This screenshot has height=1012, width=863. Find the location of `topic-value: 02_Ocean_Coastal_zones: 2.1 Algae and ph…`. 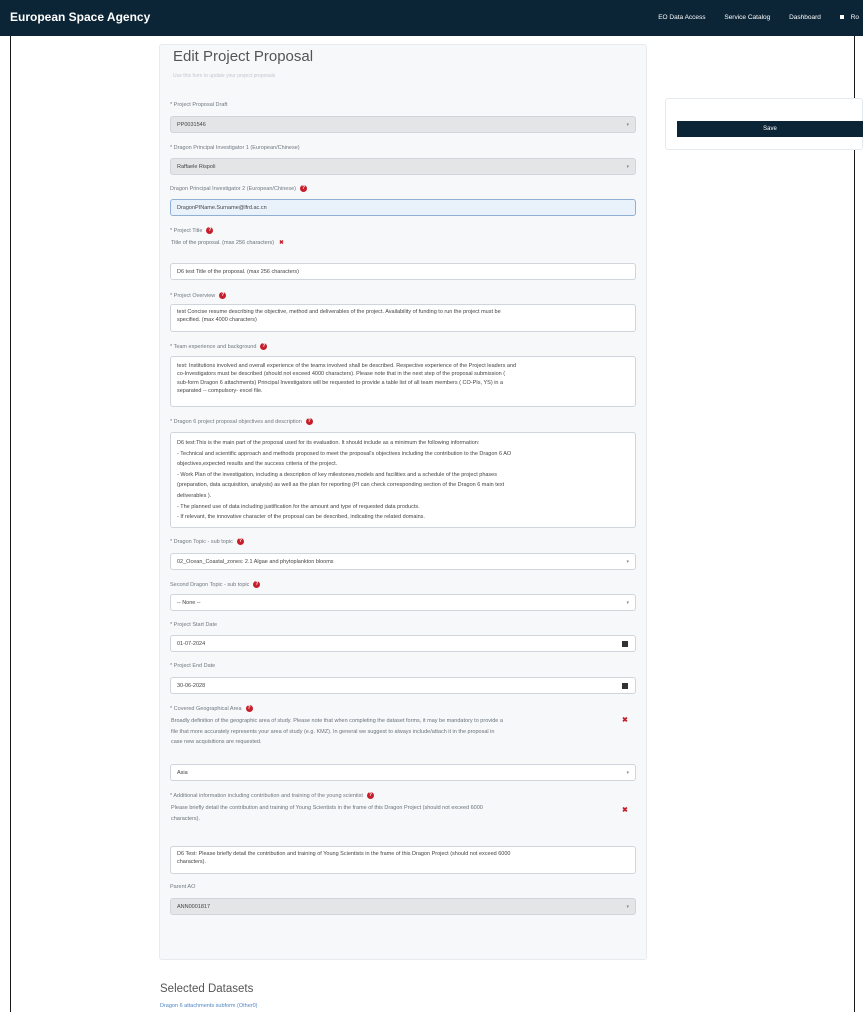

topic-value: 02_Ocean_Coastal_zones: 2.1 Algae and ph… is located at coordinates (255, 562).